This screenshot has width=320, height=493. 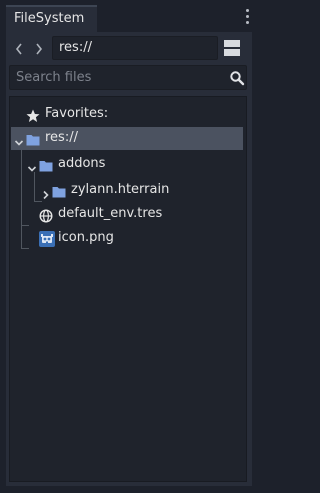 What do you see at coordinates (127, 138) in the screenshot?
I see `tree-row-res-root: res://` at bounding box center [127, 138].